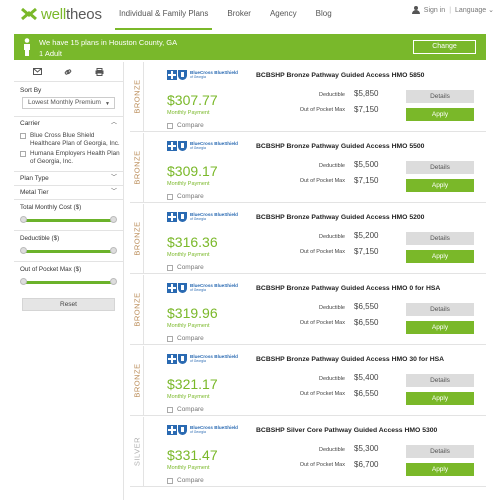  I want to click on nav-individual-family-plans: Individual & Family Plans, so click(164, 15).